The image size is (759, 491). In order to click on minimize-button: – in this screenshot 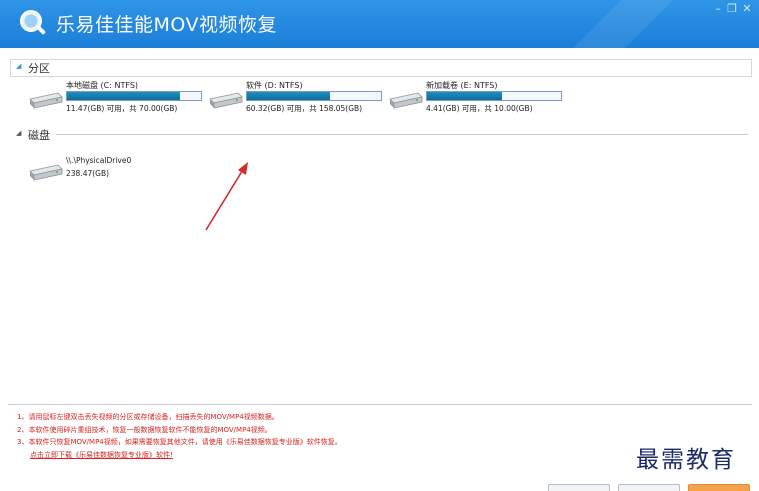, I will do `click(718, 9)`.